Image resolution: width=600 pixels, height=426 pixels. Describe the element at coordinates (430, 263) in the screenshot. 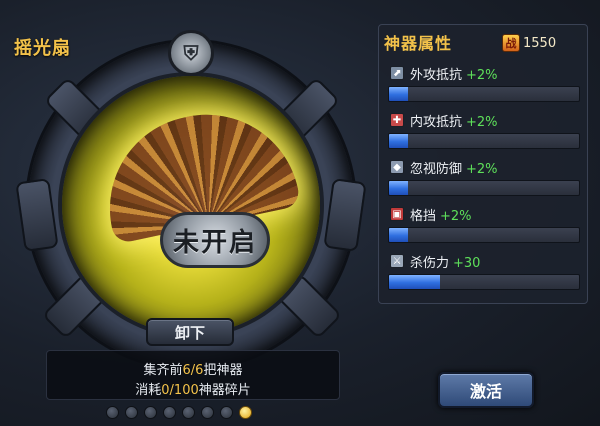

I see `attribute-name: 杀伤力` at that location.